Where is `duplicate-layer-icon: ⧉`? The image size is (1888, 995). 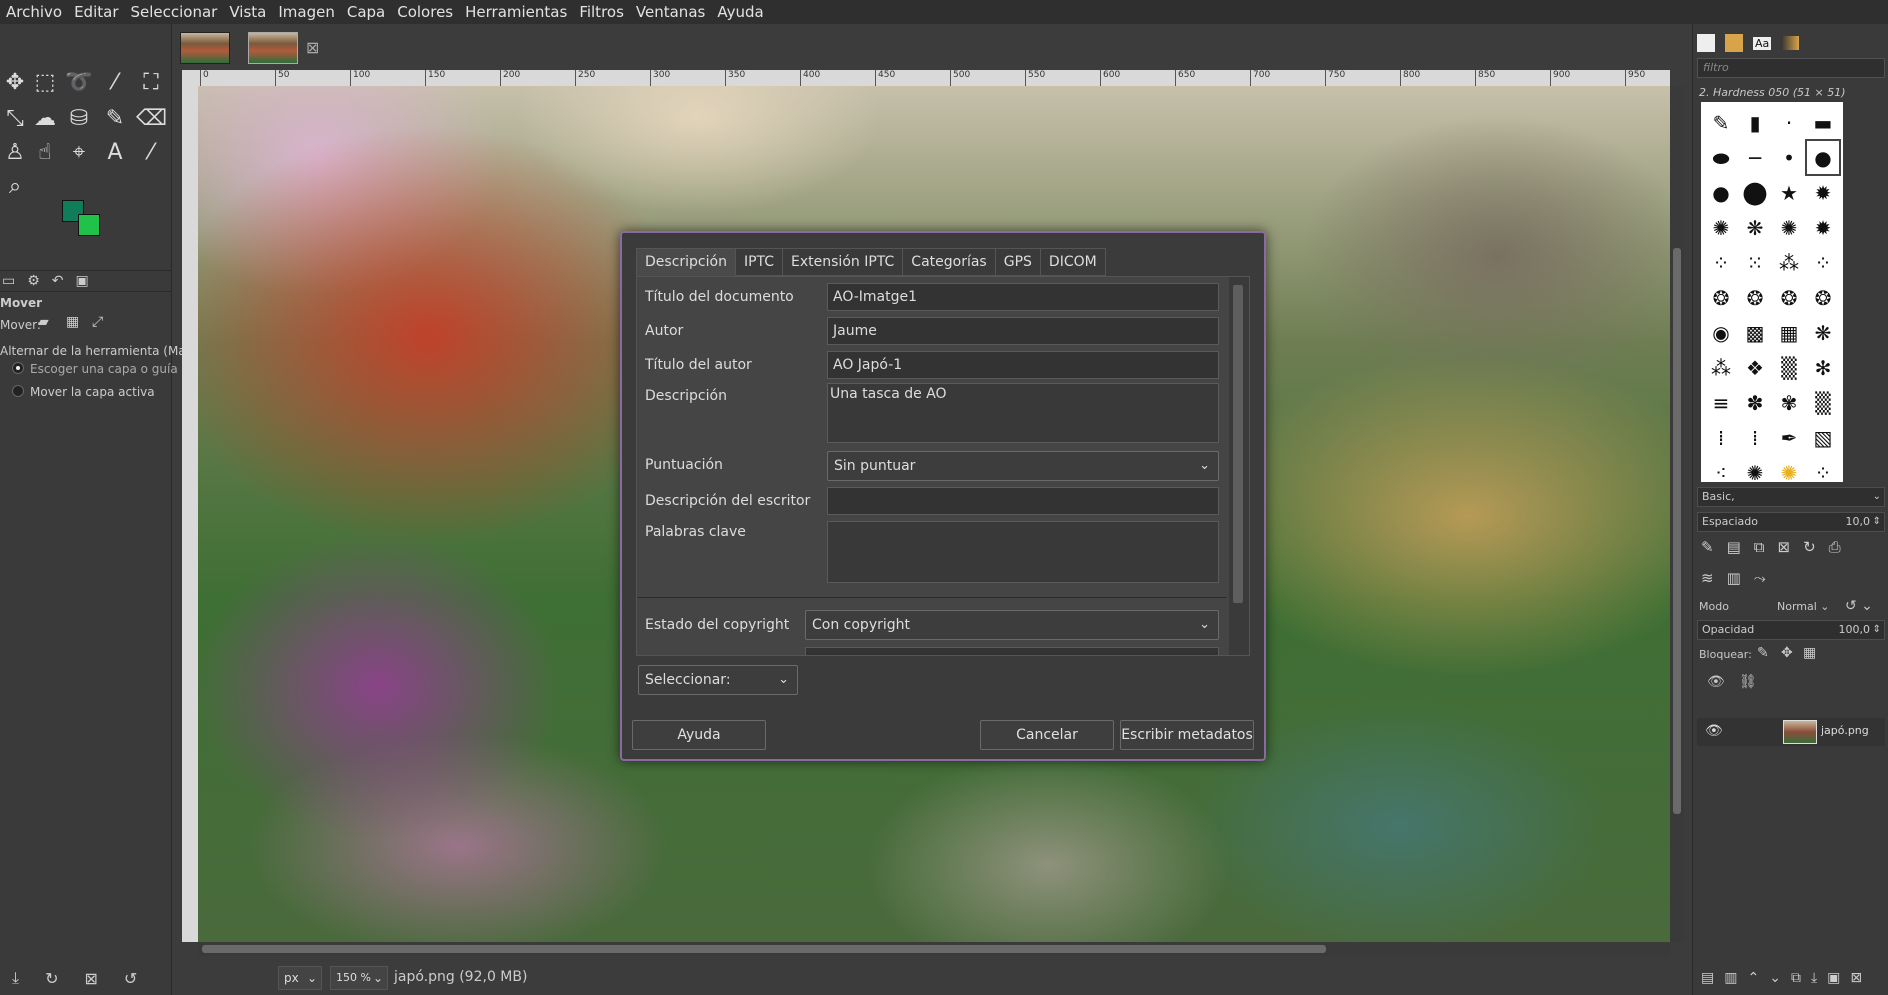 duplicate-layer-icon: ⧉ is located at coordinates (1796, 978).